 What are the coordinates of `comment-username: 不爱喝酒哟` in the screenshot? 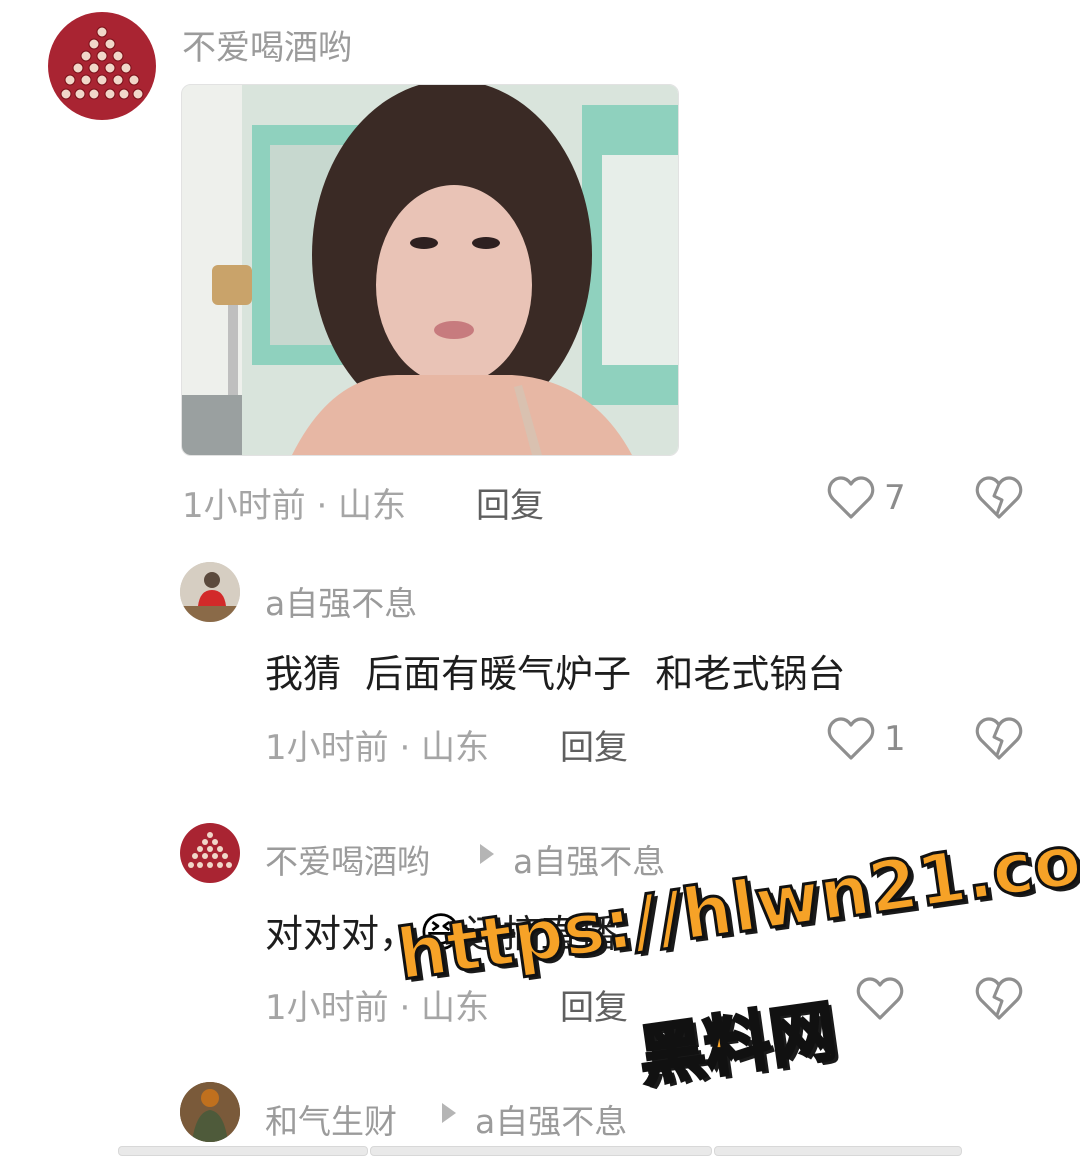 It's located at (267, 44).